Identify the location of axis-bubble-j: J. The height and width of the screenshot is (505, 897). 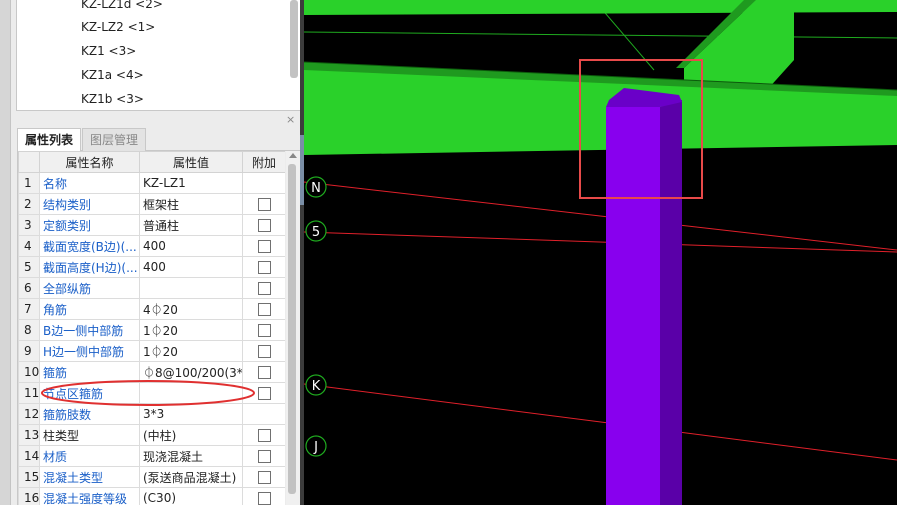
(316, 446).